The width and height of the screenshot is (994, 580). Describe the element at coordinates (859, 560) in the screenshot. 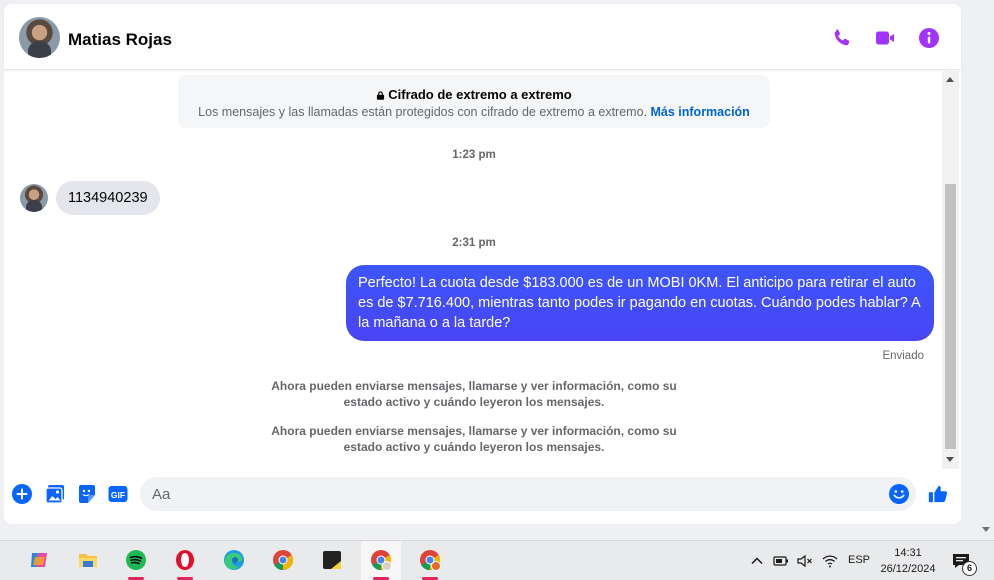

I see `input-language: ESP` at that location.